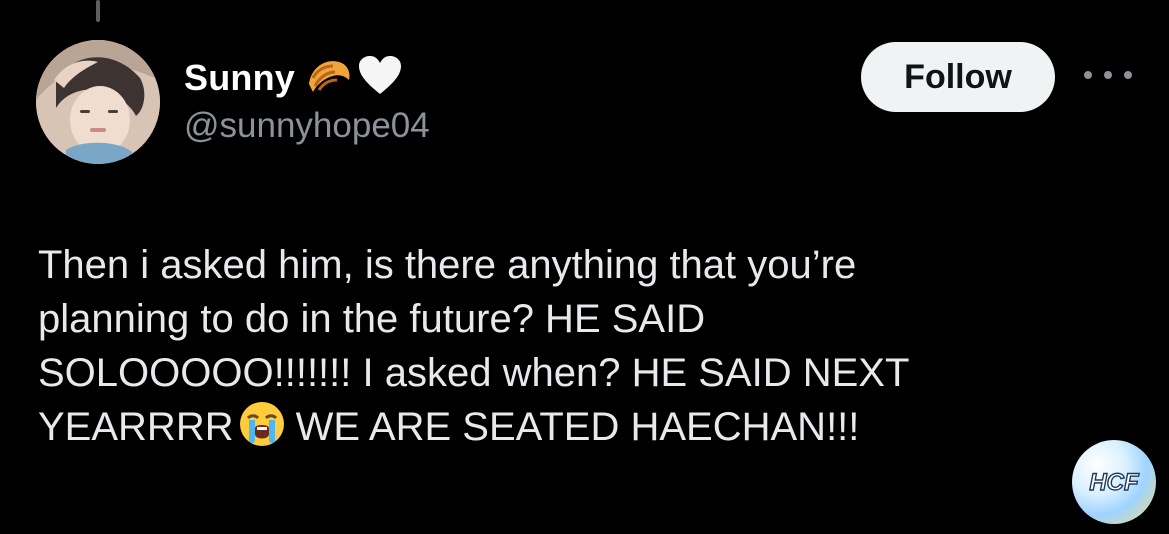  Describe the element at coordinates (98, 11) in the screenshot. I see `thread-connector-line` at that location.